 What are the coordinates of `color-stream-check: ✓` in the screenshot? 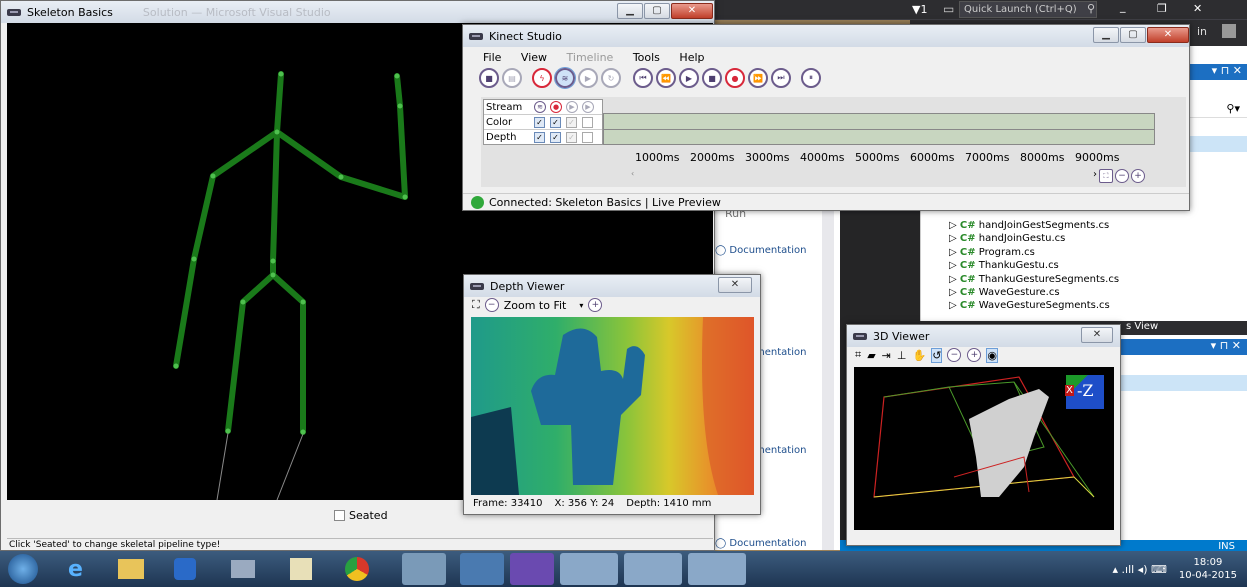 It's located at (539, 122).